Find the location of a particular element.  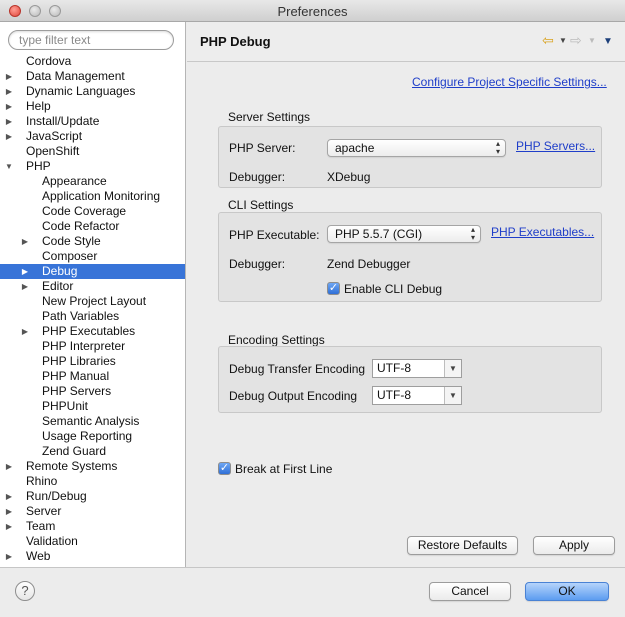

tree-item-data-management: ▶ Data Management is located at coordinates (92, 76).